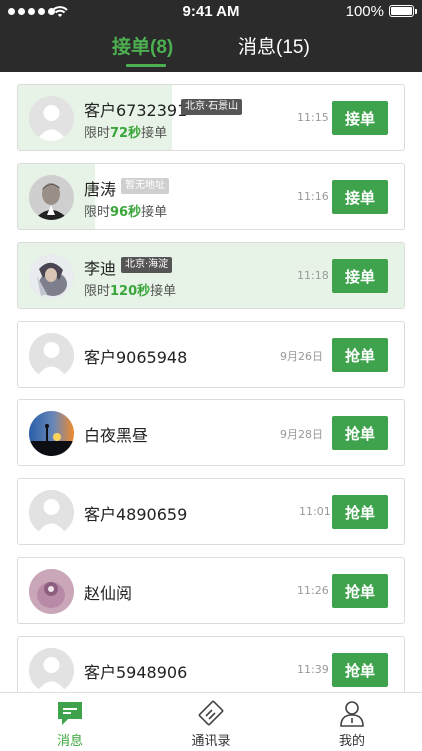 The width and height of the screenshot is (422, 751). I want to click on order-time: 11:16, so click(313, 196).